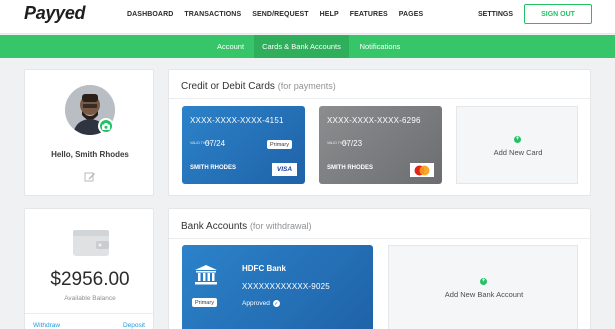  What do you see at coordinates (55, 13) in the screenshot?
I see `logo: Payyed` at bounding box center [55, 13].